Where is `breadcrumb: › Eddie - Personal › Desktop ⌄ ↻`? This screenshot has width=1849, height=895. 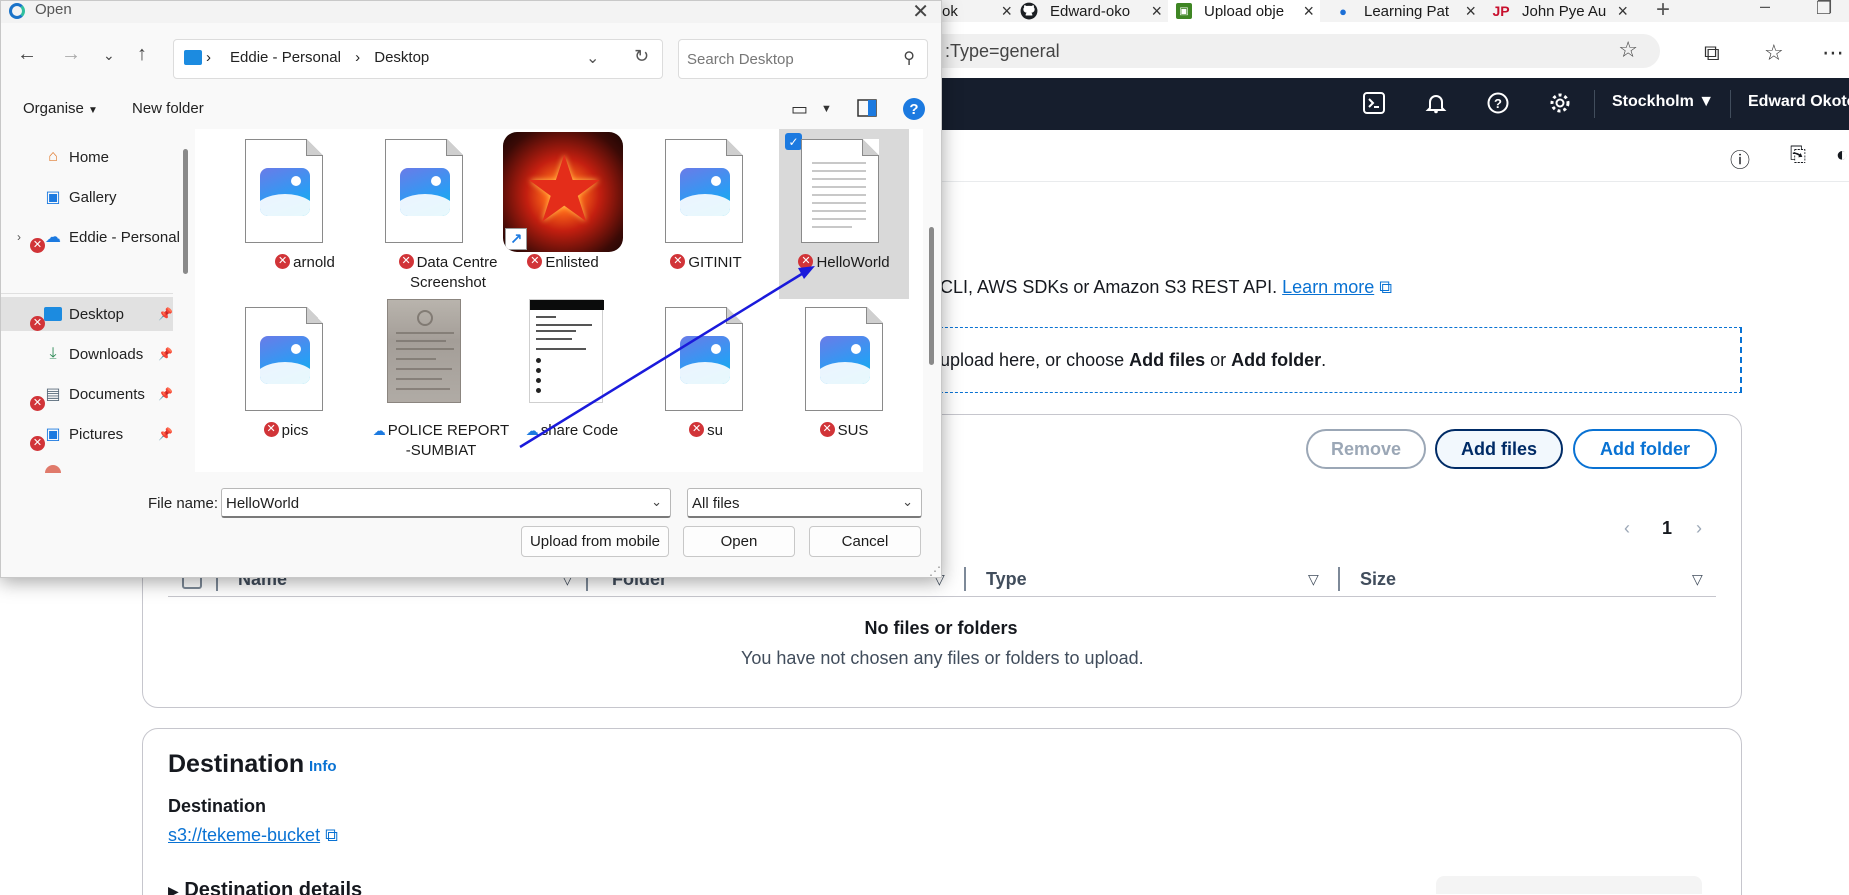
breadcrumb: › Eddie - Personal › Desktop ⌄ ↻ is located at coordinates (418, 59).